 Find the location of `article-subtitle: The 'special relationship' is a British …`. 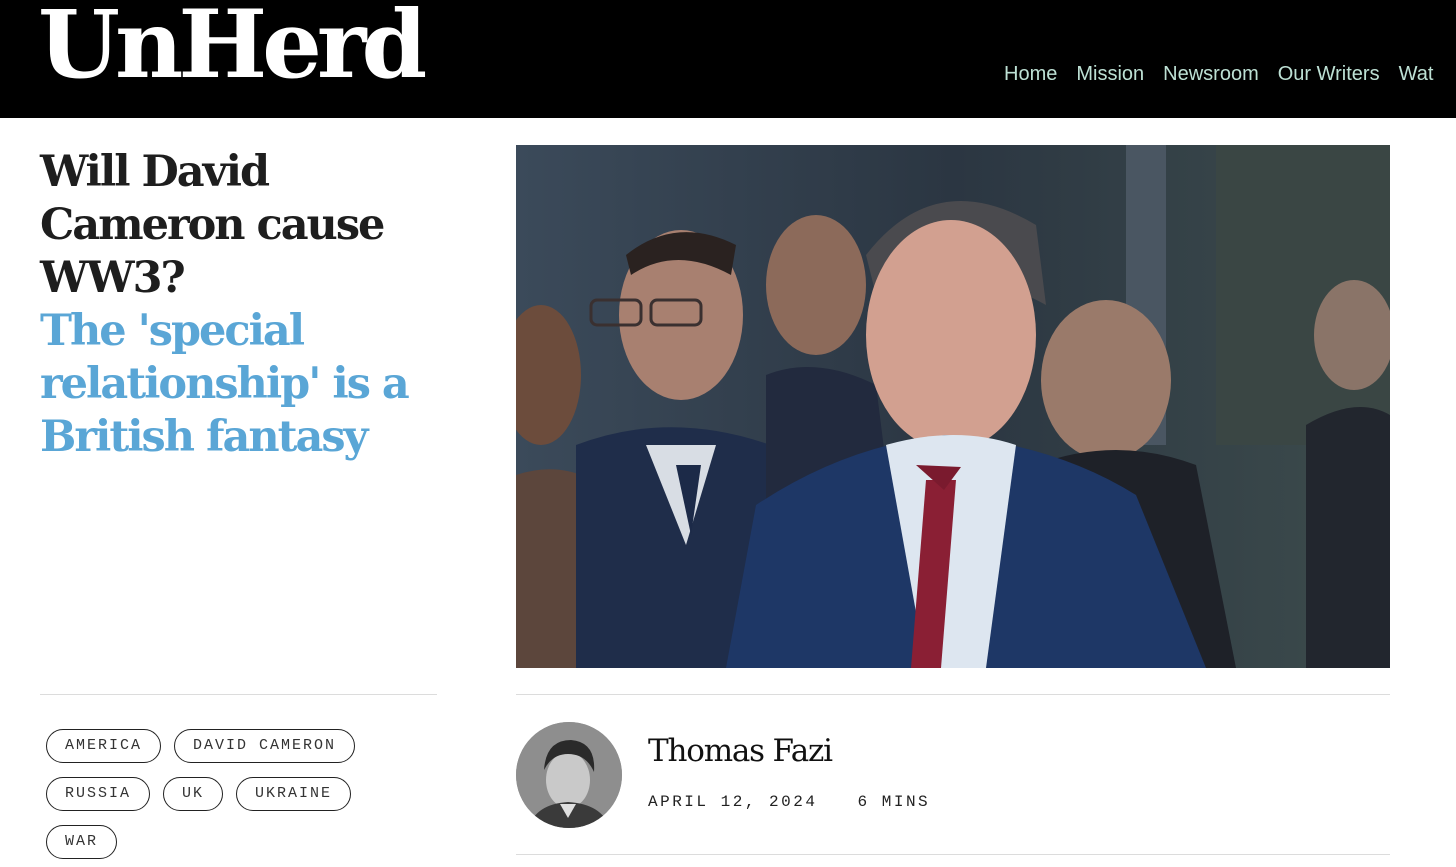

article-subtitle: The 'special relationship' is a British … is located at coordinates (225, 384).